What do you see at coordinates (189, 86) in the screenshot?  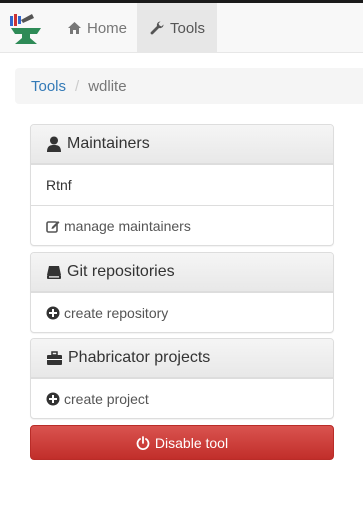 I see `breadcrumb: Tools / wdlite` at bounding box center [189, 86].